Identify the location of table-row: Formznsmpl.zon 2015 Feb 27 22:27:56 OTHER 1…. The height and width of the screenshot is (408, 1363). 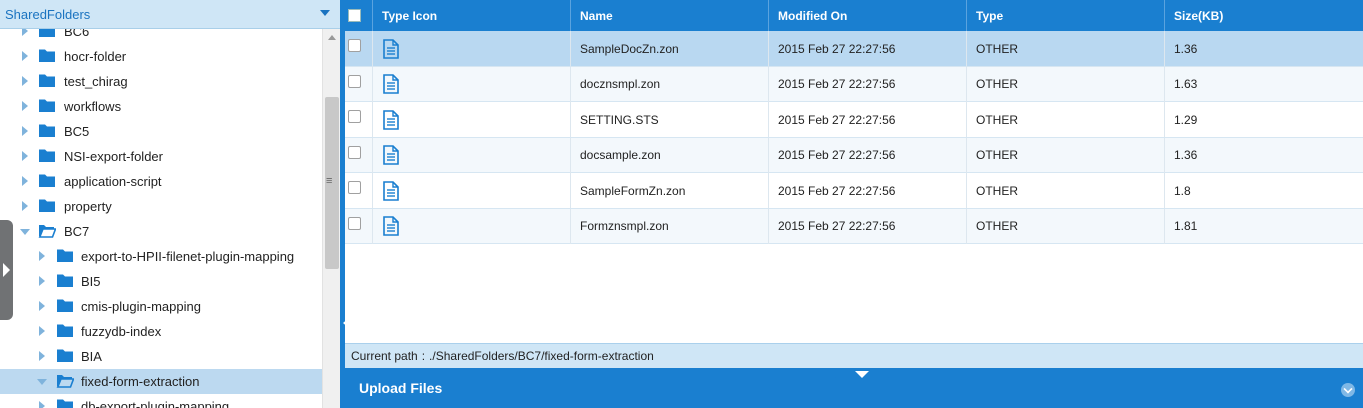
(854, 226).